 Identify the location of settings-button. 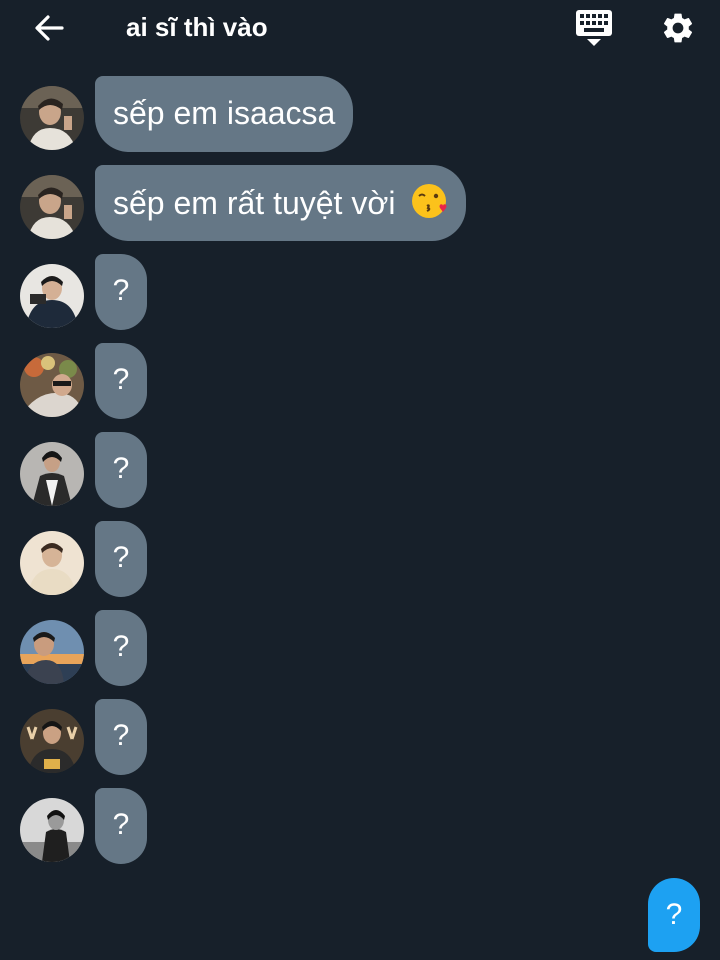
(678, 28).